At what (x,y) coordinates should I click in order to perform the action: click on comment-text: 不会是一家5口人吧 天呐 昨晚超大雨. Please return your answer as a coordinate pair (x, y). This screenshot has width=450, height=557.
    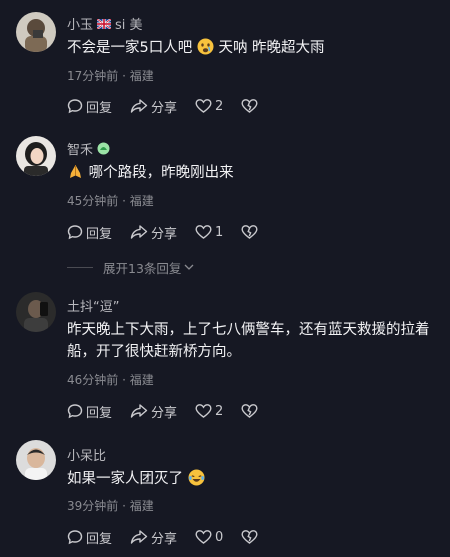
    Looking at the image, I should click on (253, 48).